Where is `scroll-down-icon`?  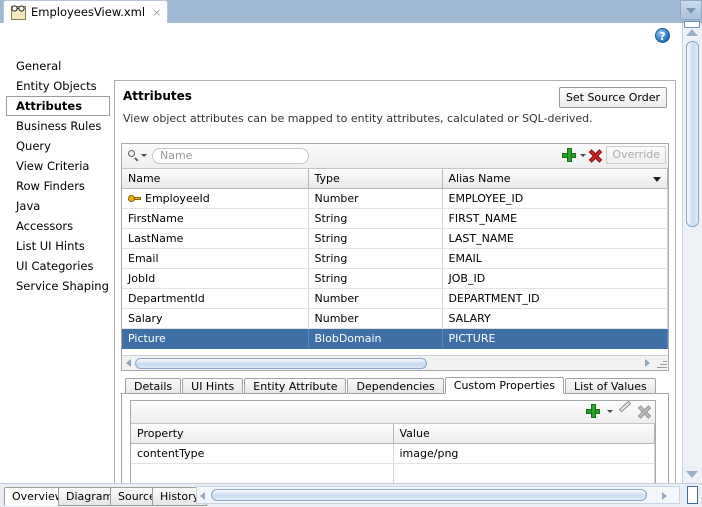 scroll-down-icon is located at coordinates (692, 474).